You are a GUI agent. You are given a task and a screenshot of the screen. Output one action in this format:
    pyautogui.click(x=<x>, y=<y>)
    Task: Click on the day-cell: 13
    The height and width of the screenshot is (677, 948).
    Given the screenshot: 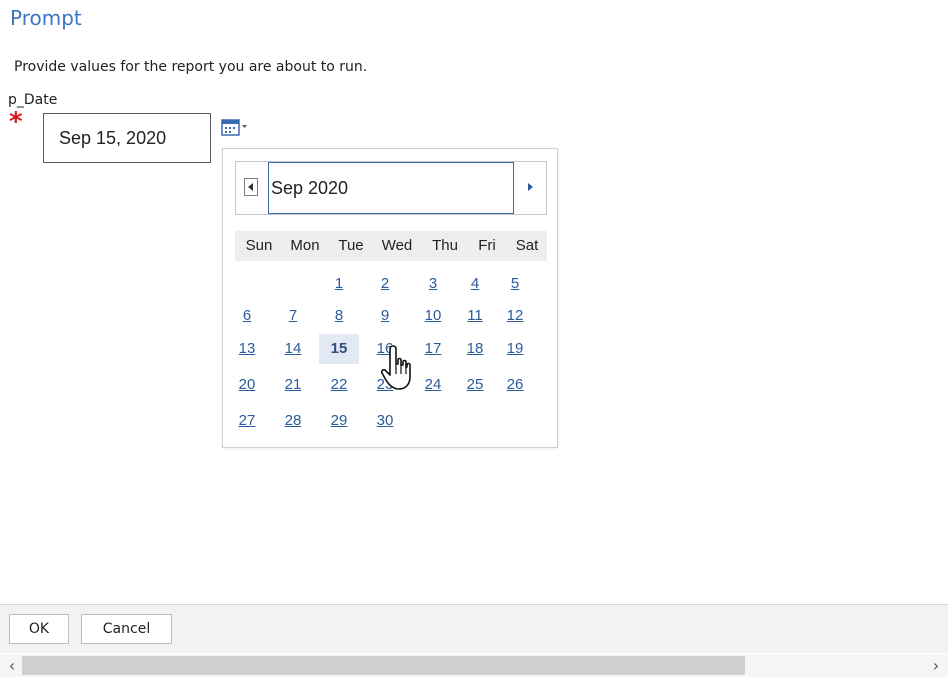 What is the action you would take?
    pyautogui.click(x=247, y=349)
    